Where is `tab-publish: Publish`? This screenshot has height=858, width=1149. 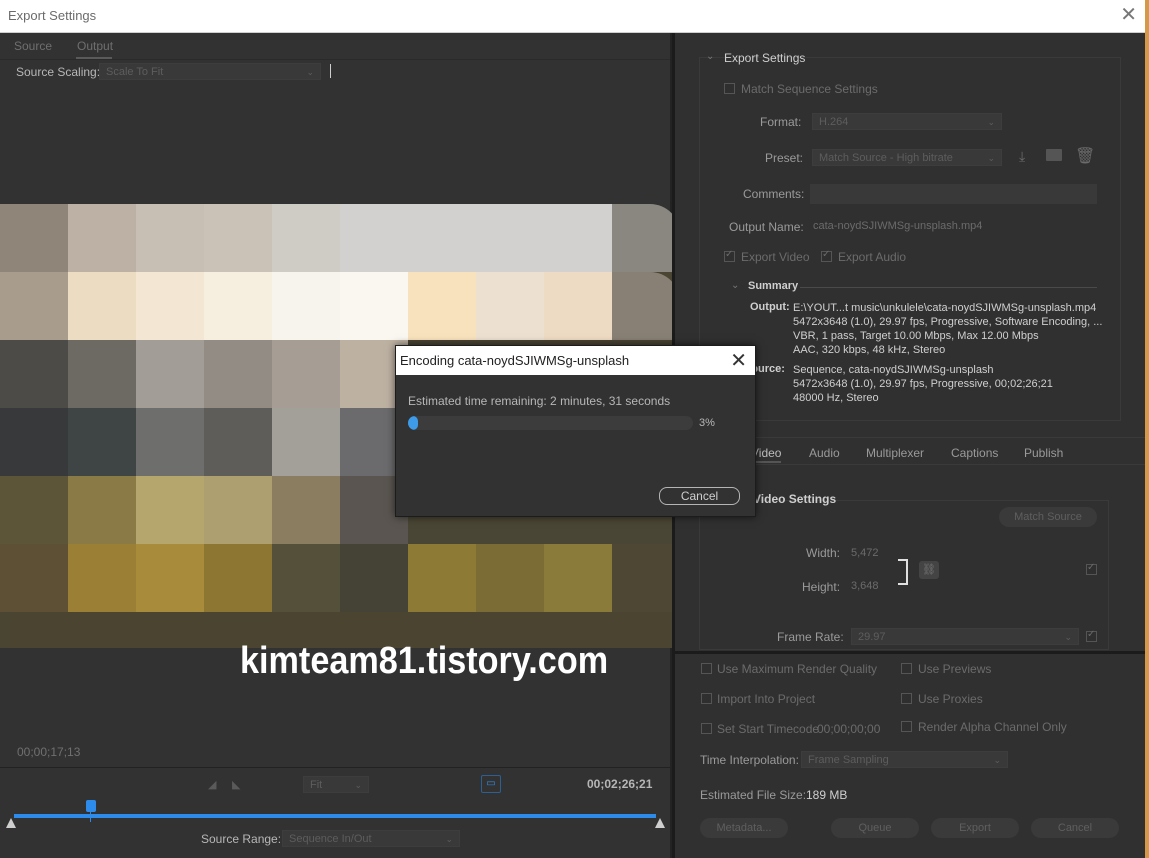 tab-publish: Publish is located at coordinates (1043, 453).